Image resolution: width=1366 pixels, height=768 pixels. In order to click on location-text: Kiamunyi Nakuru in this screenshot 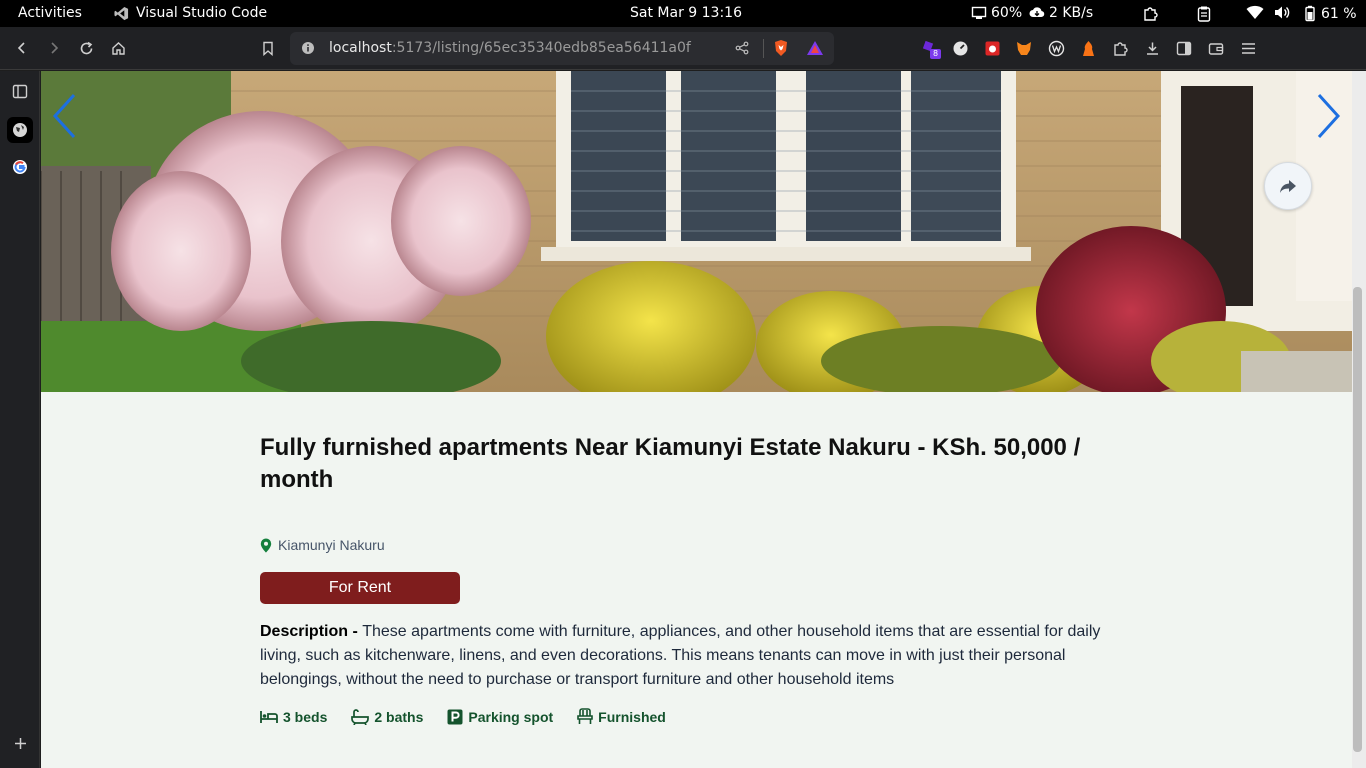, I will do `click(331, 545)`.